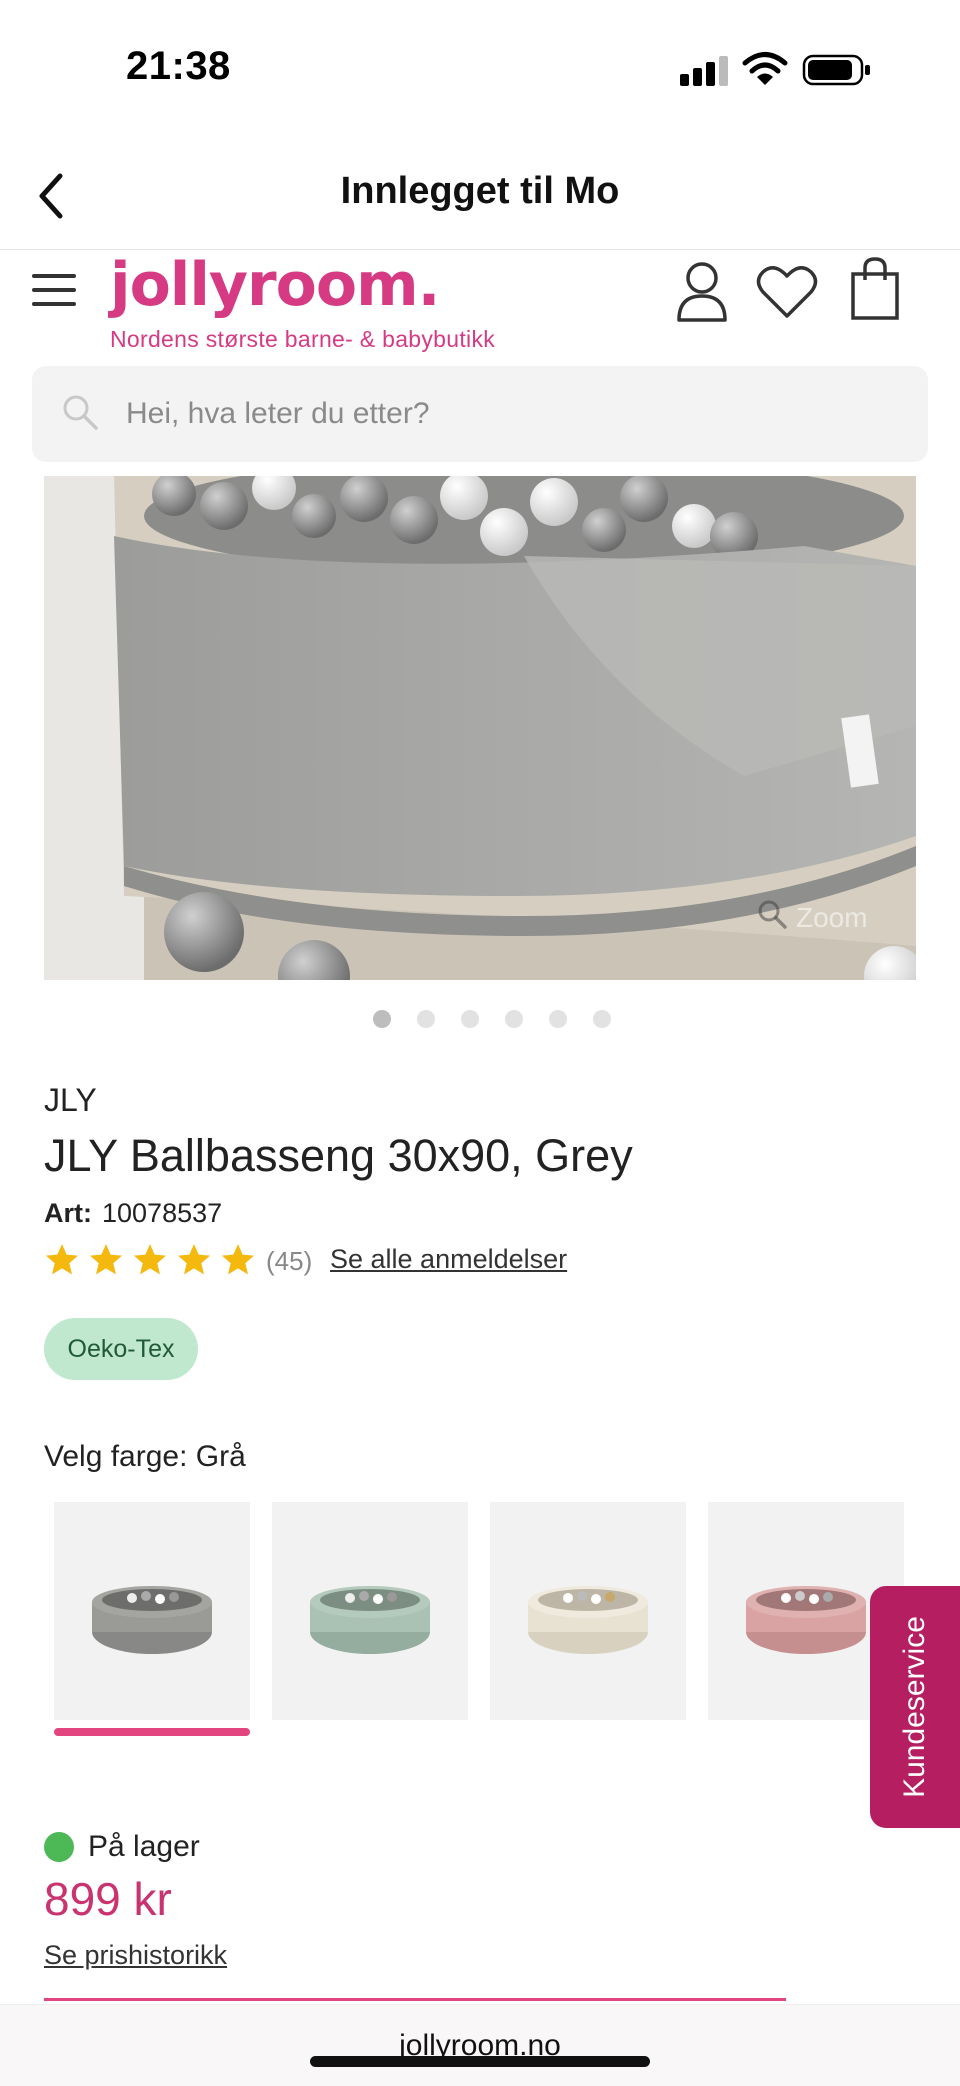 This screenshot has height=2086, width=960. I want to click on search-icon, so click(80, 412).